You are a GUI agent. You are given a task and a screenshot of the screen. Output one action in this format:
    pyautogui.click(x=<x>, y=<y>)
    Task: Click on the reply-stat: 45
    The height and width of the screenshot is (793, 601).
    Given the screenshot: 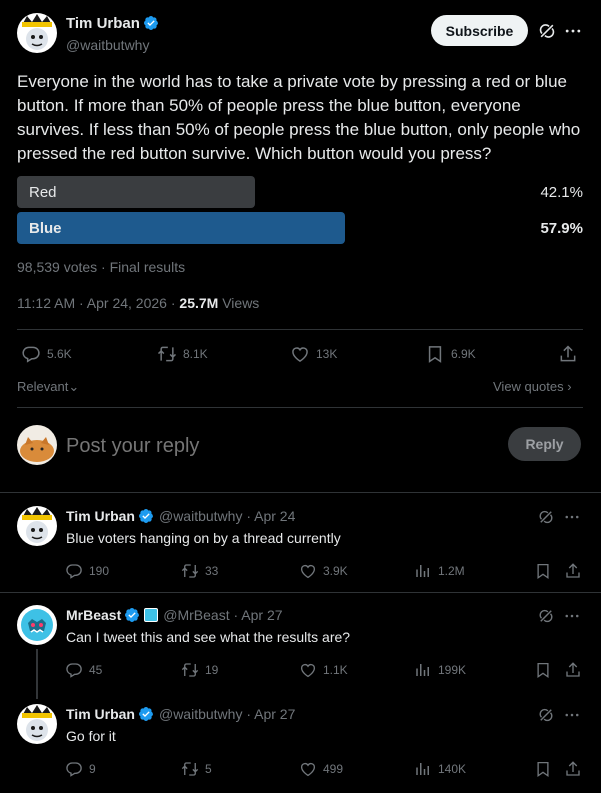 What is the action you would take?
    pyautogui.click(x=83, y=670)
    